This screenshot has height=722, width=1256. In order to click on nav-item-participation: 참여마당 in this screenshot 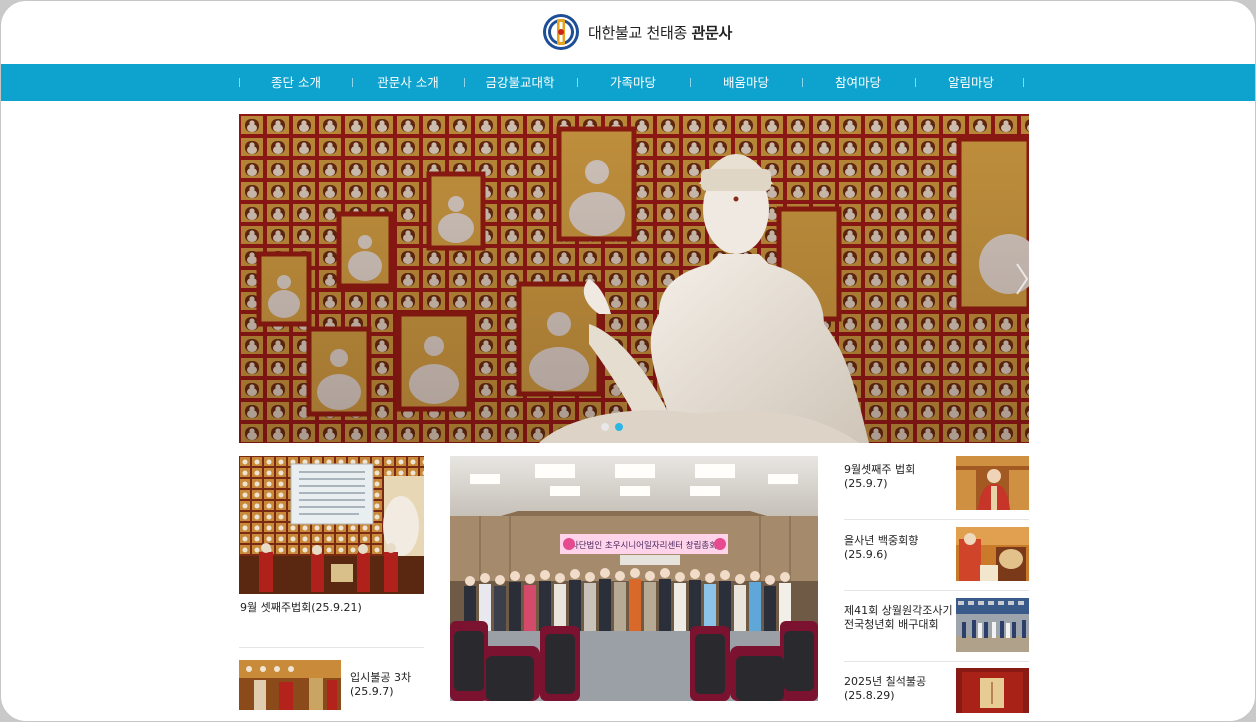, I will do `click(858, 82)`.